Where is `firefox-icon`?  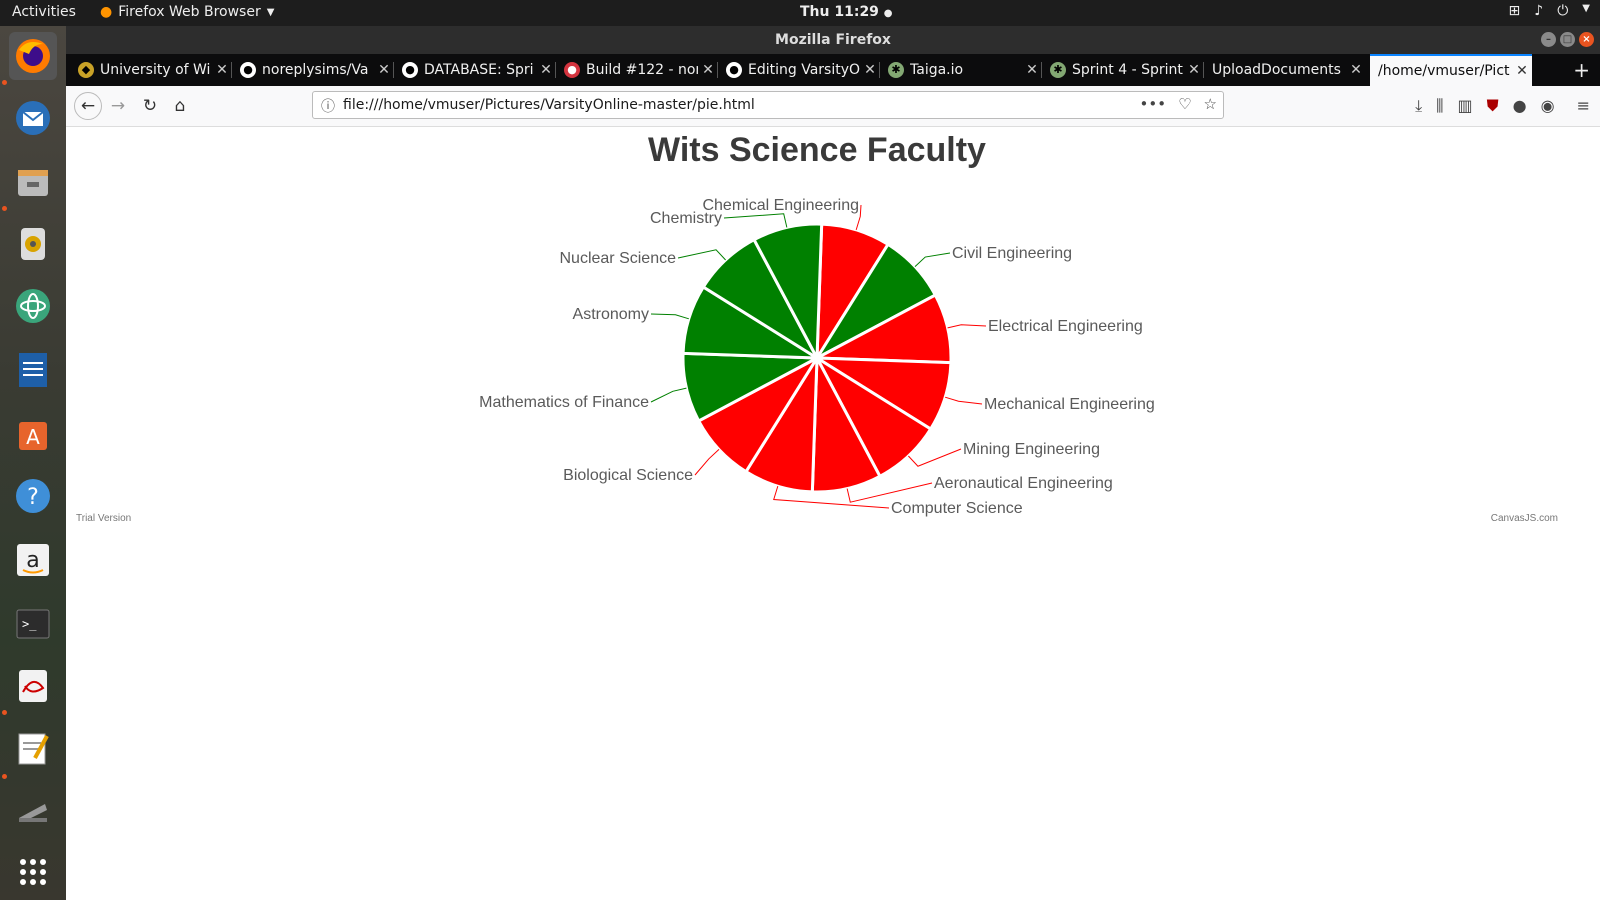
firefox-icon is located at coordinates (33, 56).